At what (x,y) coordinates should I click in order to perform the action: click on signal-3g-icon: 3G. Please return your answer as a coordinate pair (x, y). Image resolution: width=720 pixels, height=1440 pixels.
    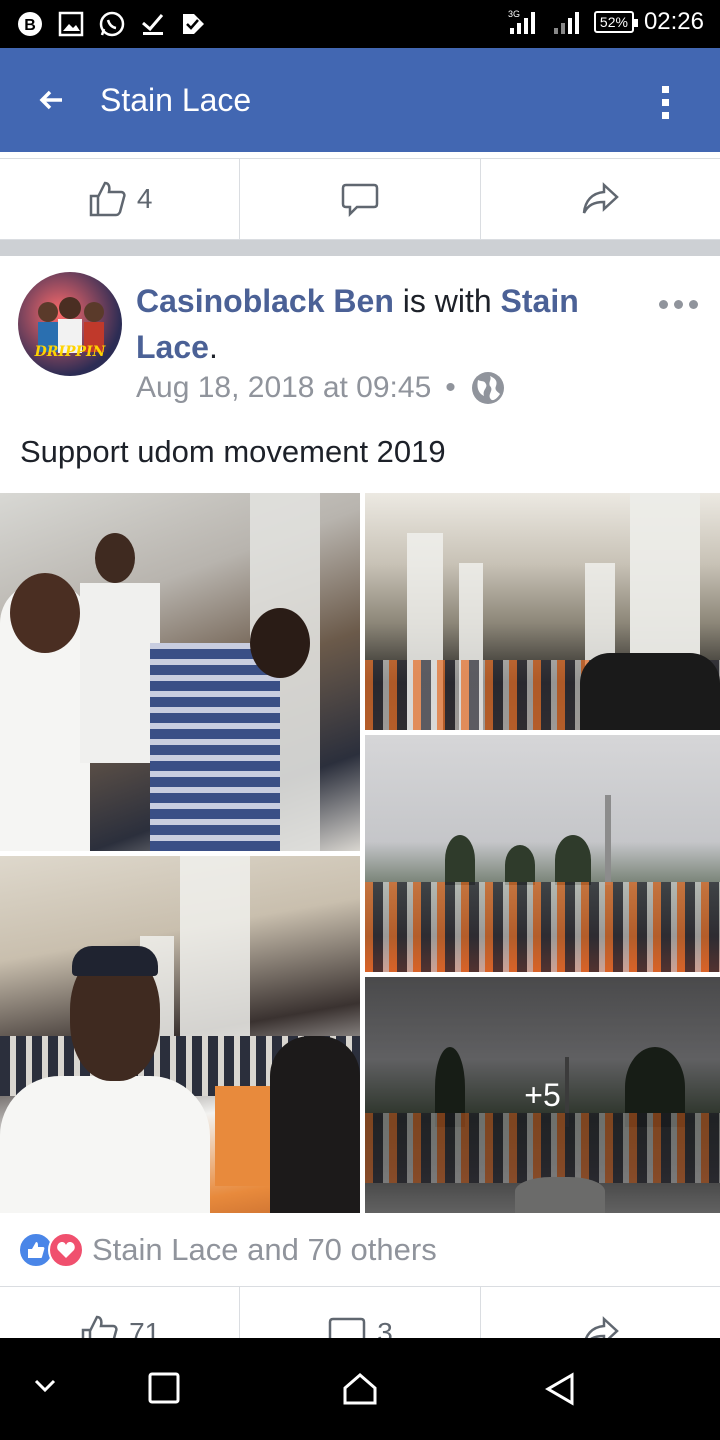
    Looking at the image, I should click on (521, 21).